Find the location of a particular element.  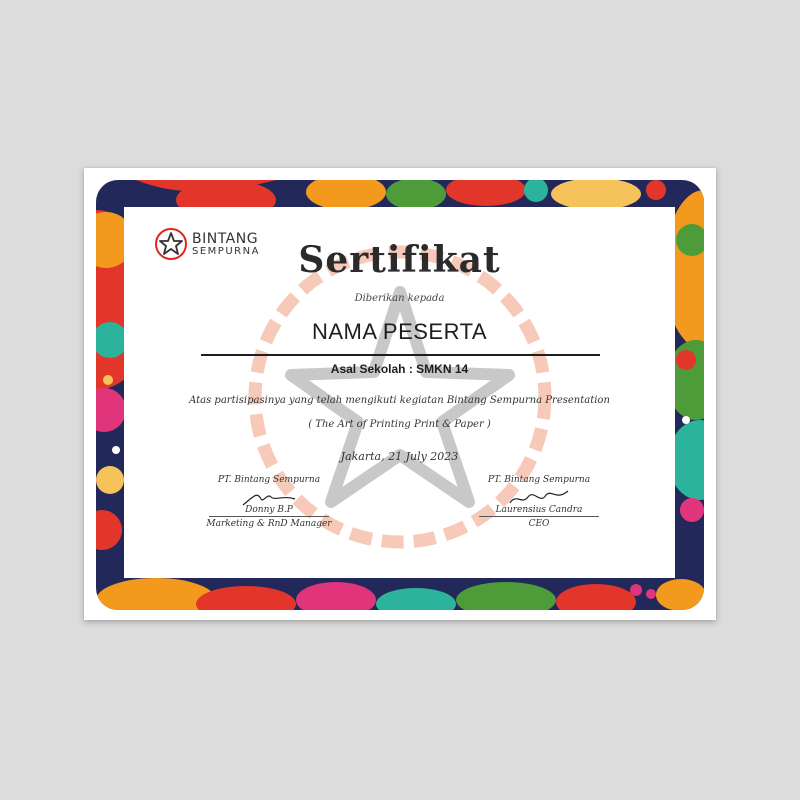

school-line: Asal Sekolah : SMKN 14 is located at coordinates (399, 369).